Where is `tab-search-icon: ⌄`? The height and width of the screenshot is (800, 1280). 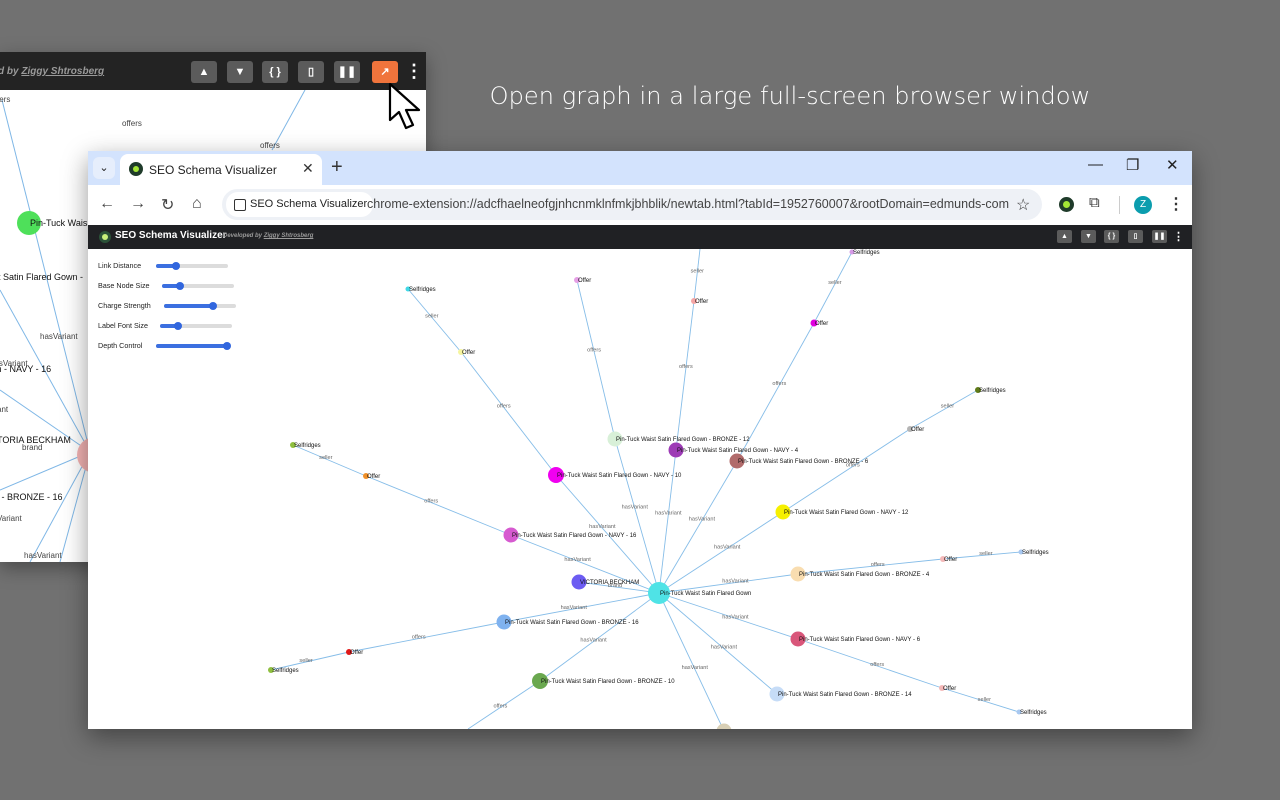 tab-search-icon: ⌄ is located at coordinates (104, 168).